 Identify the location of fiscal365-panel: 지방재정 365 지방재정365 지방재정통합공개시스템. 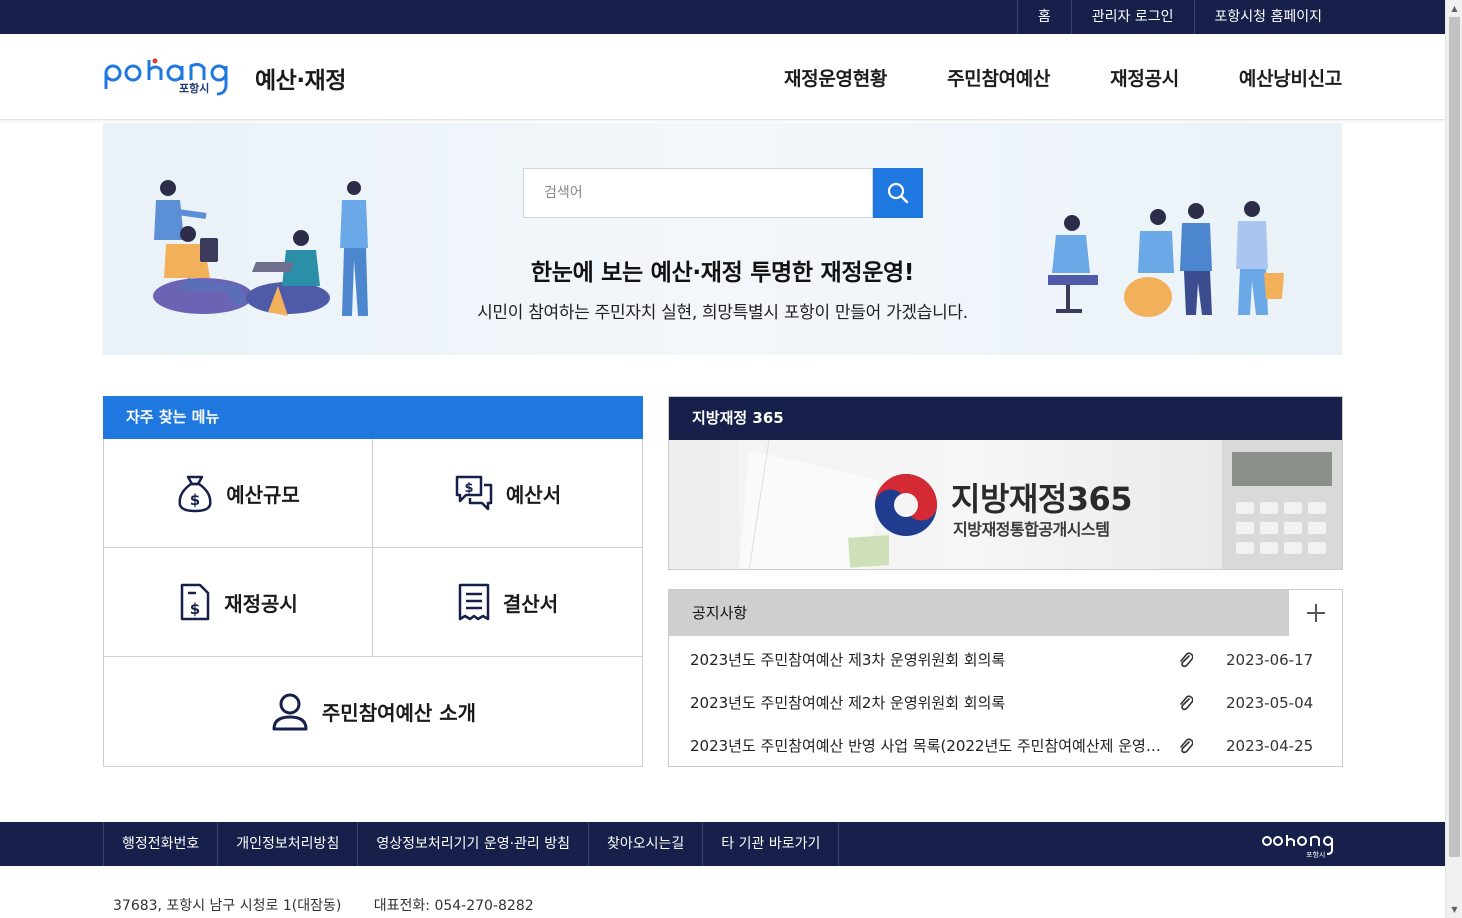
(1005, 483).